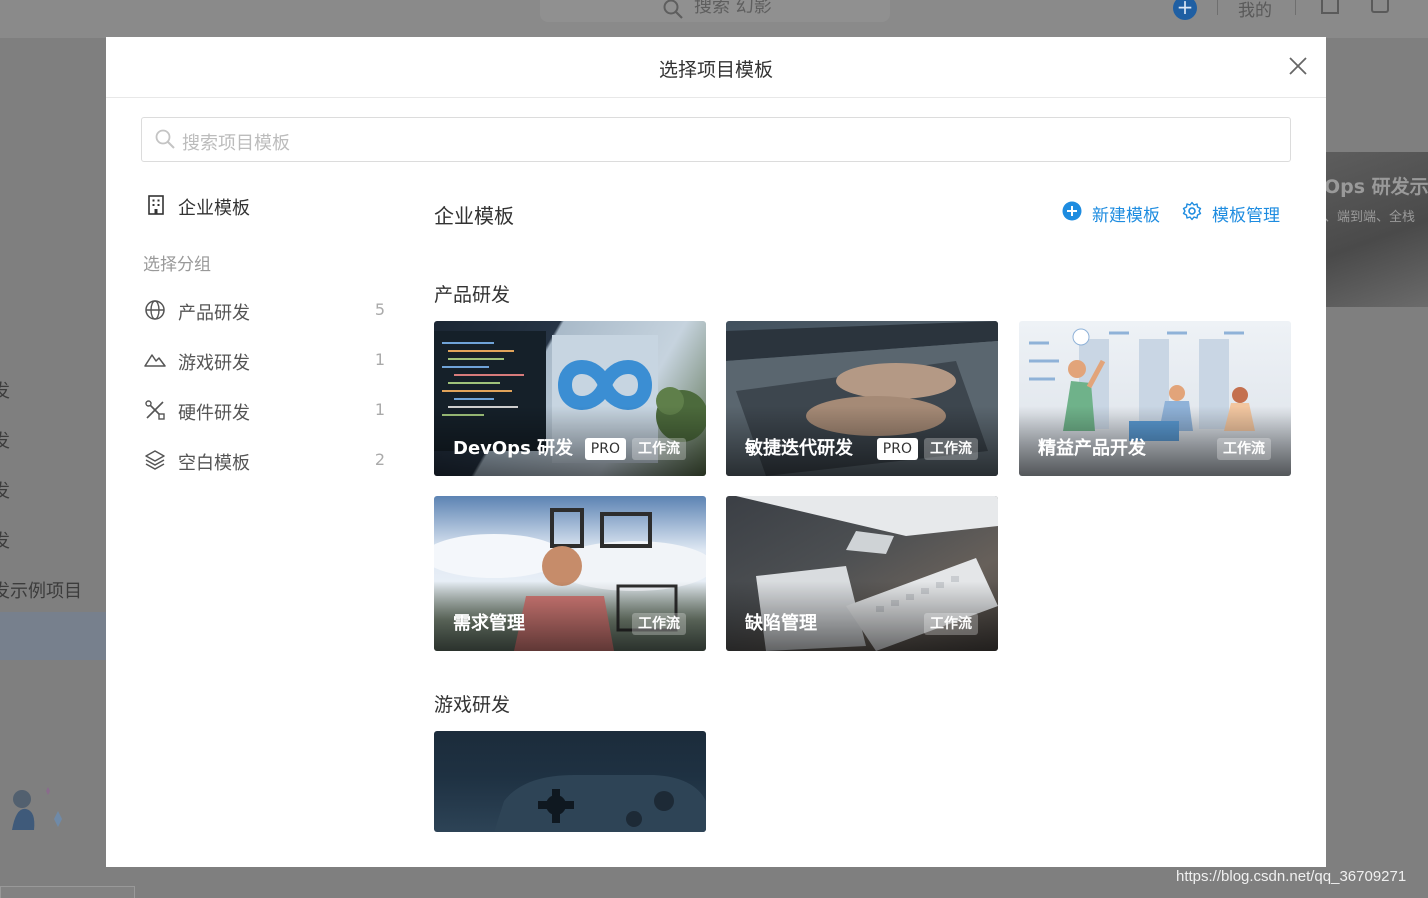 This screenshot has height=898, width=1428. What do you see at coordinates (1155, 398) in the screenshot?
I see `template-card-lean: 精益产品开发 工作流` at bounding box center [1155, 398].